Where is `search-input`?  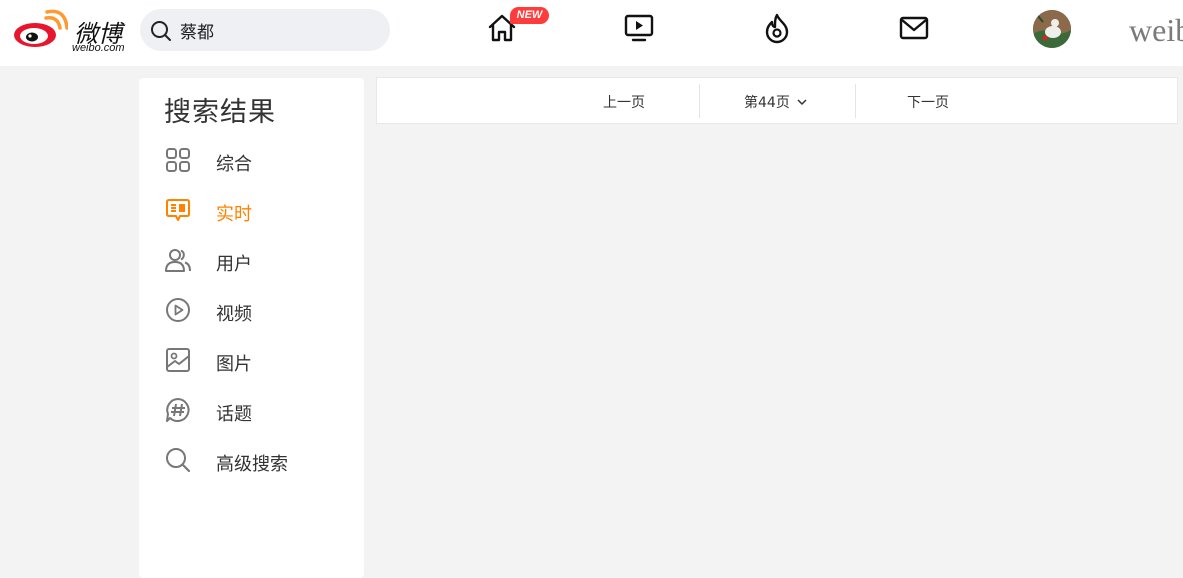
search-input is located at coordinates (280, 30).